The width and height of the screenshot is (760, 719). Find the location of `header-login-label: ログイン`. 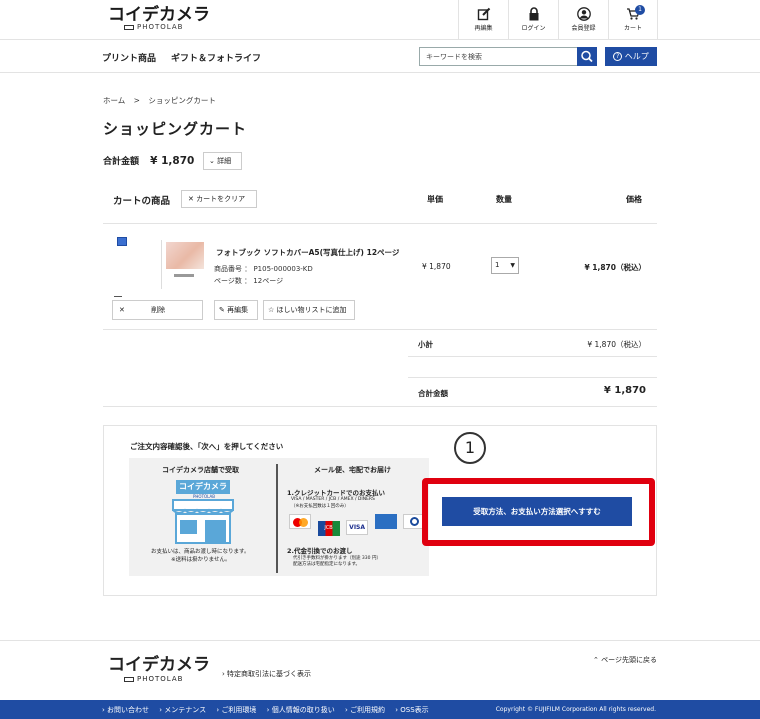

header-login-label: ログイン is located at coordinates (533, 28).